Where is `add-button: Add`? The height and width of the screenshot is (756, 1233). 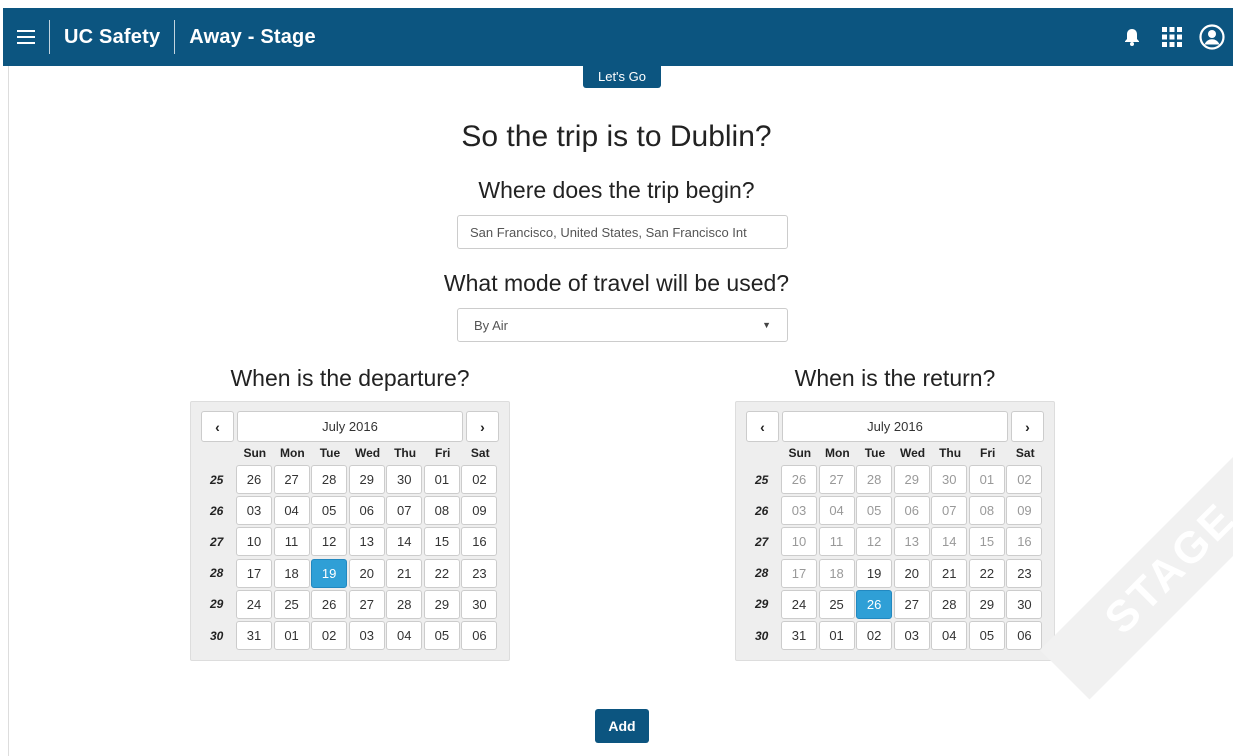 add-button: Add is located at coordinates (622, 726).